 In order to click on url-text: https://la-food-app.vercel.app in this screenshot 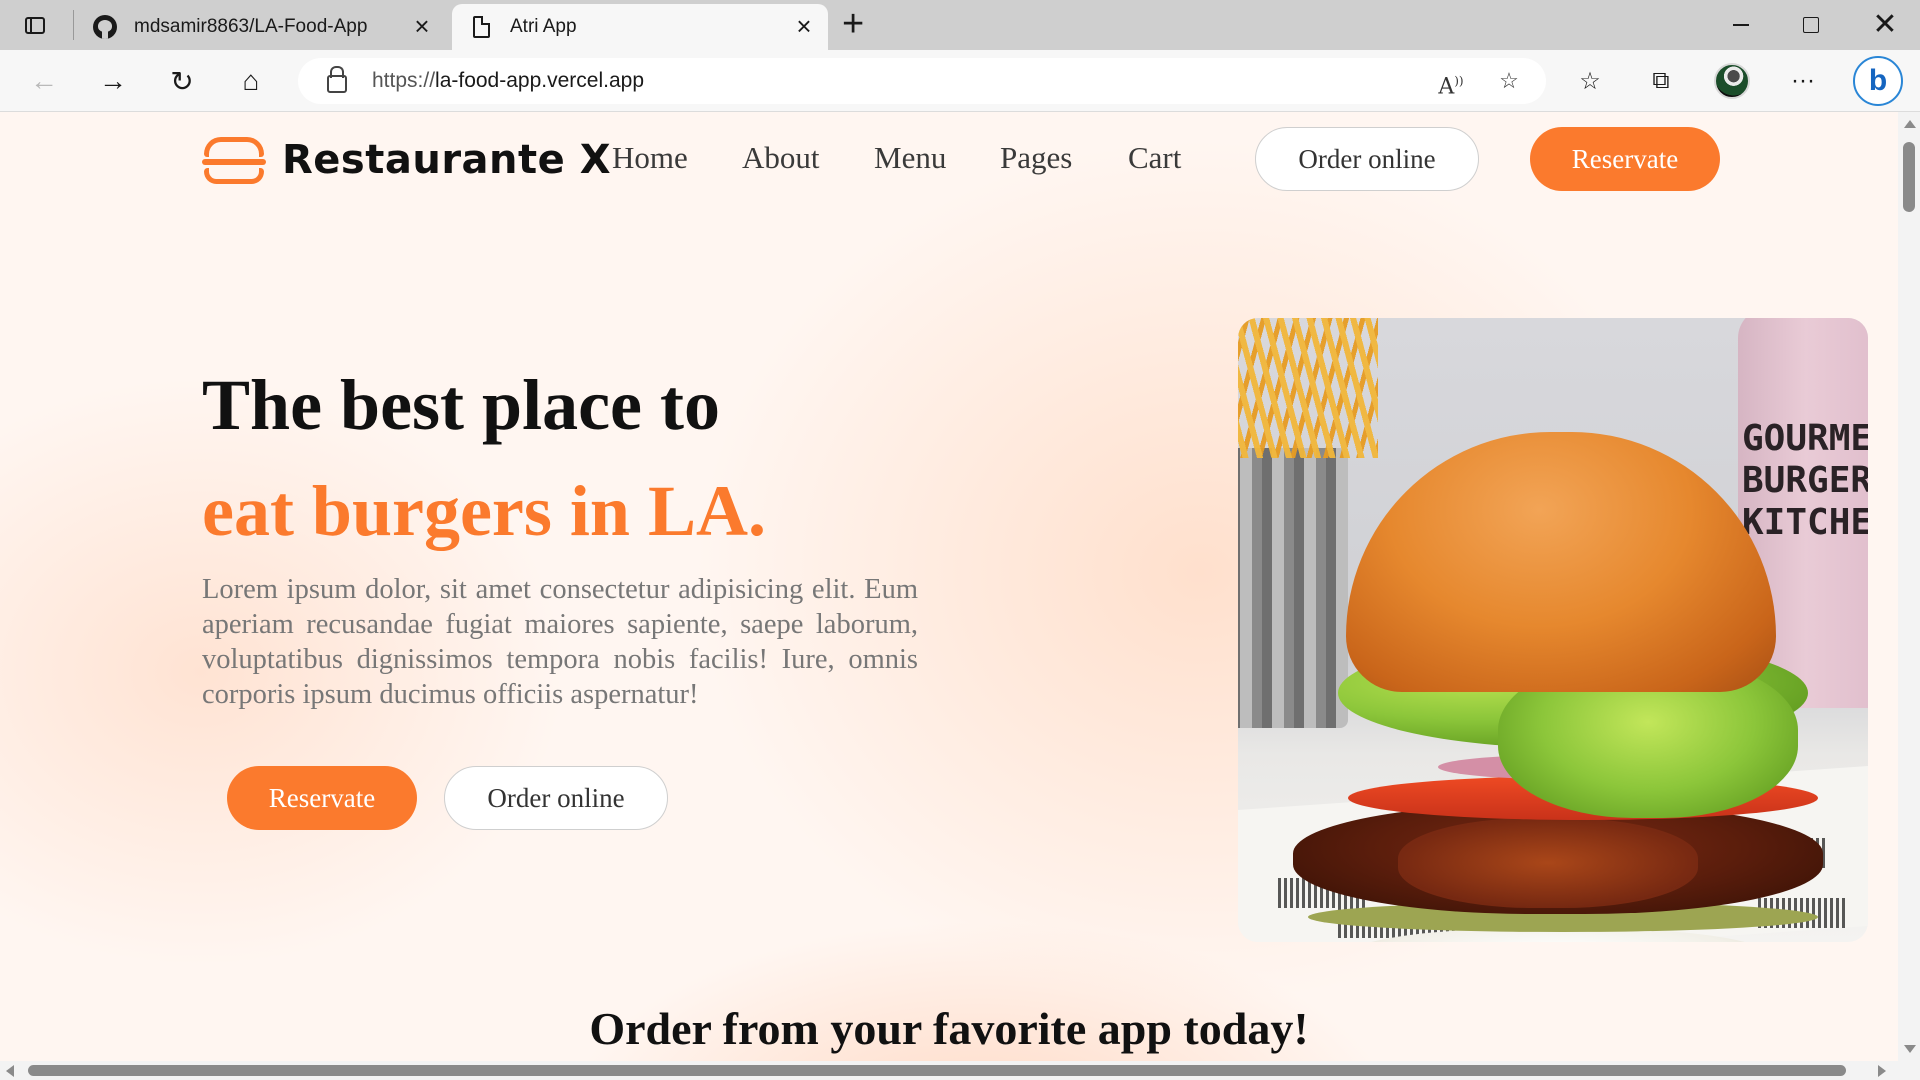, I will do `click(508, 81)`.